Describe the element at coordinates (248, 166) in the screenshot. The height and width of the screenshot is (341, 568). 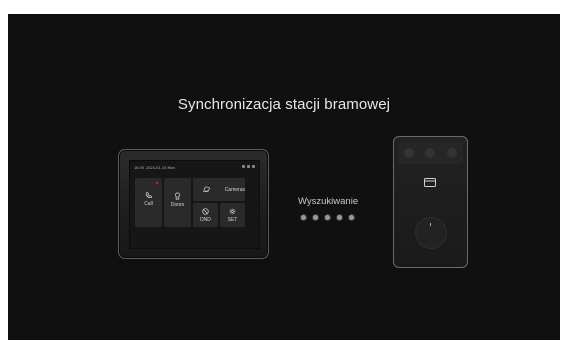
I see `status-icons` at that location.